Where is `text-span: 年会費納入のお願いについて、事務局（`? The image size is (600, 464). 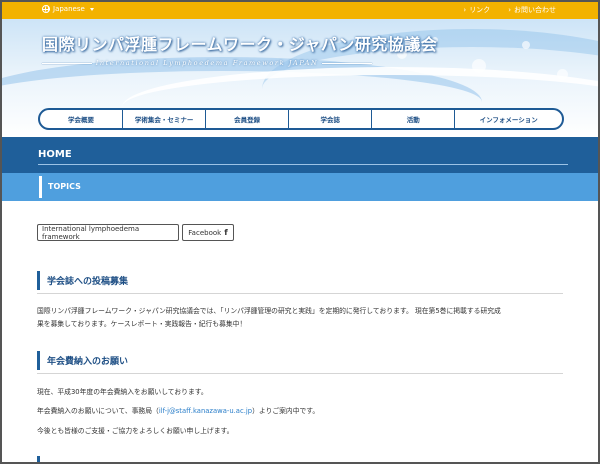
text-span: 年会費納入のお願いについて、事務局（ is located at coordinates (98, 411).